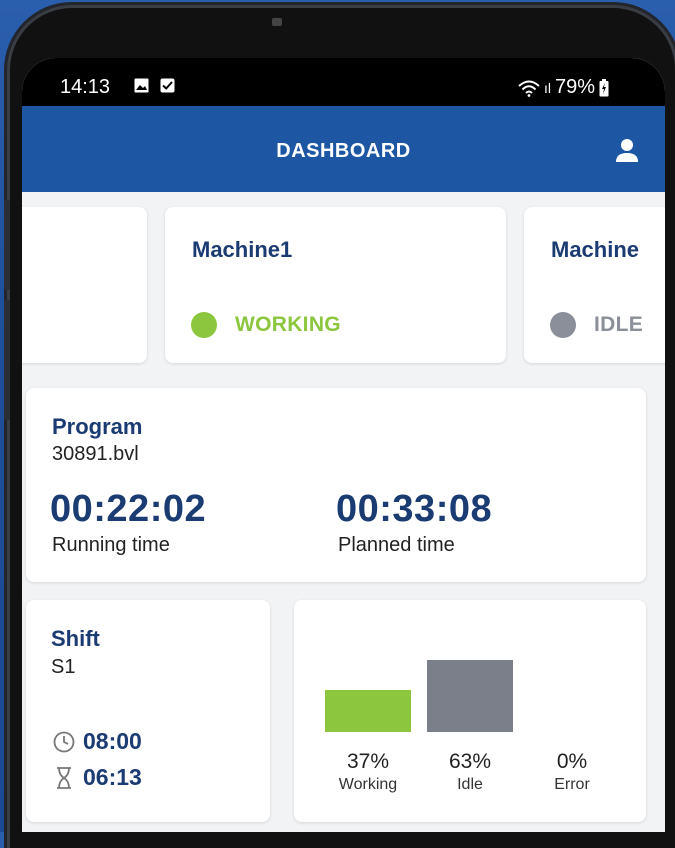 The image size is (675, 848). I want to click on machine-status: WORKING, so click(266, 325).